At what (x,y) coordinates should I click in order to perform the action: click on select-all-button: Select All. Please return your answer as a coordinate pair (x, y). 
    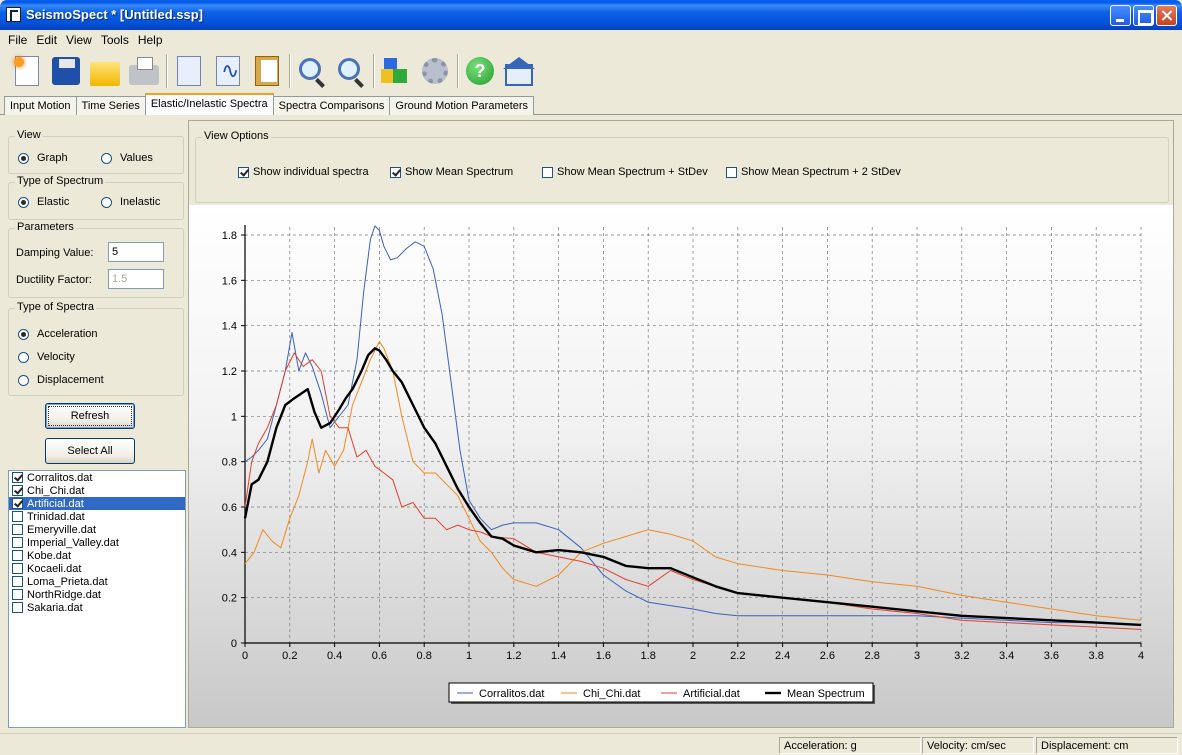
    Looking at the image, I should click on (90, 451).